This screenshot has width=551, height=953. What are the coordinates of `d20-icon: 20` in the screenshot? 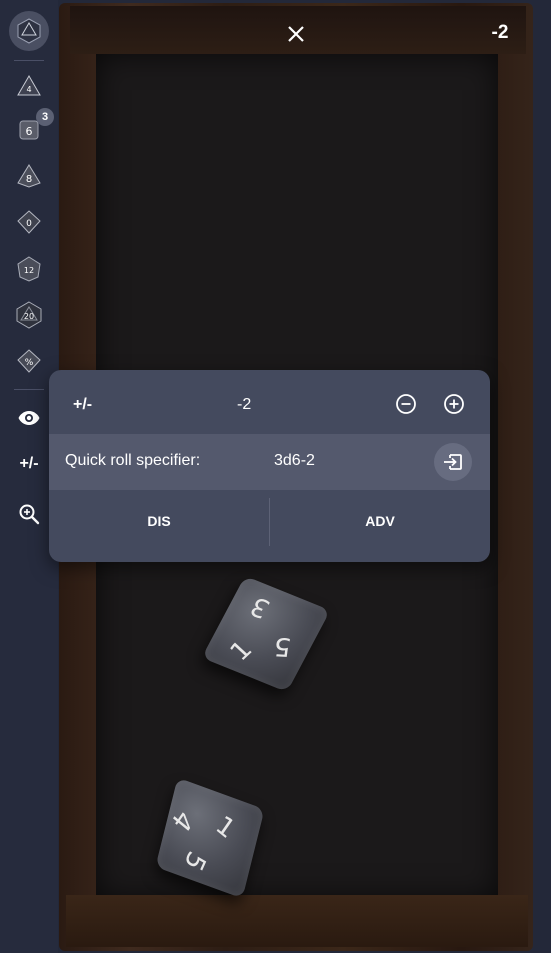 It's located at (29, 315).